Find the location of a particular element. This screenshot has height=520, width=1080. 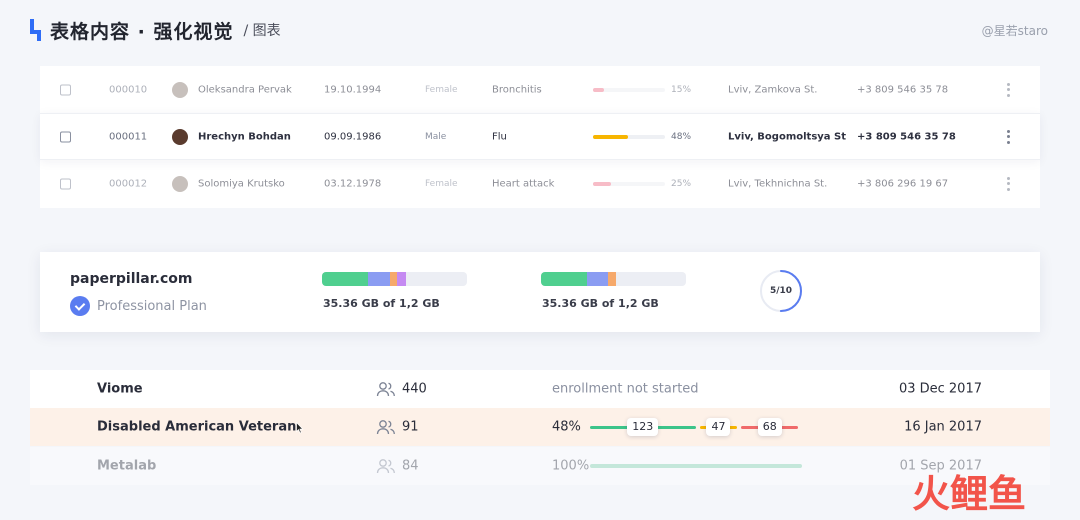

enrollment-date: 03 Dec 2017 is located at coordinates (940, 389).